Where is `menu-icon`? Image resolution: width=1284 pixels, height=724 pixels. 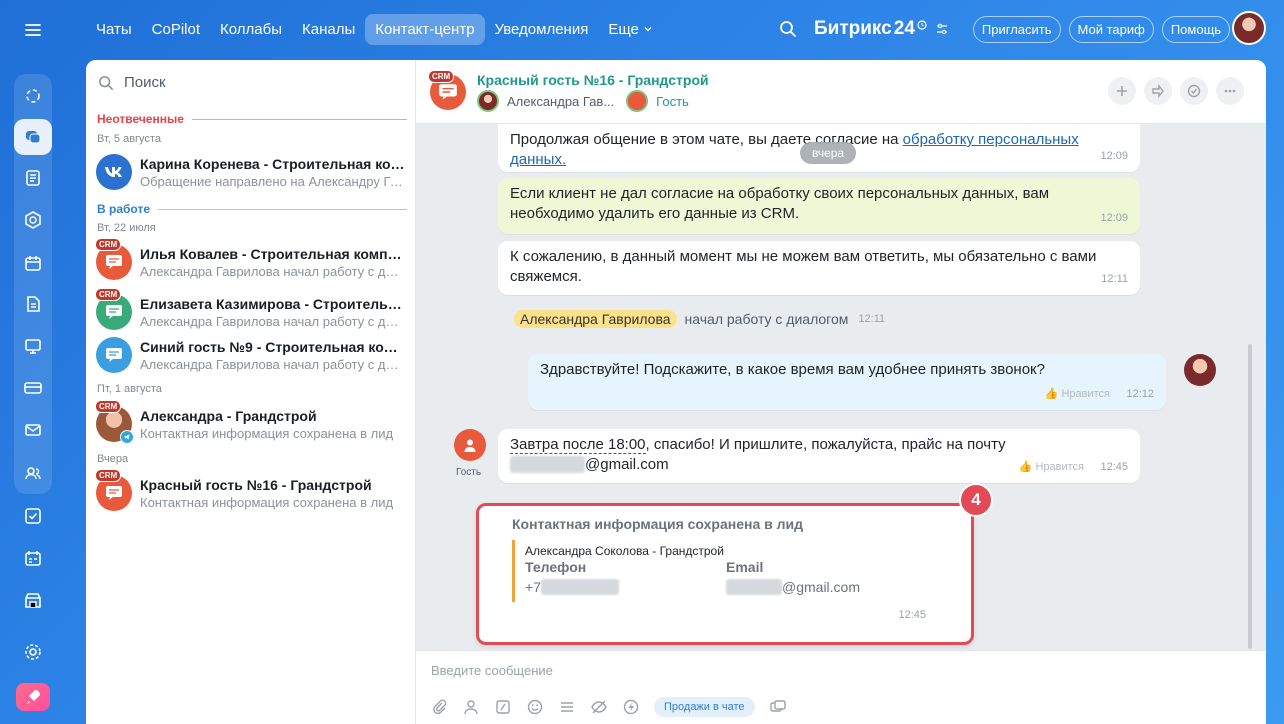 menu-icon is located at coordinates (33, 30).